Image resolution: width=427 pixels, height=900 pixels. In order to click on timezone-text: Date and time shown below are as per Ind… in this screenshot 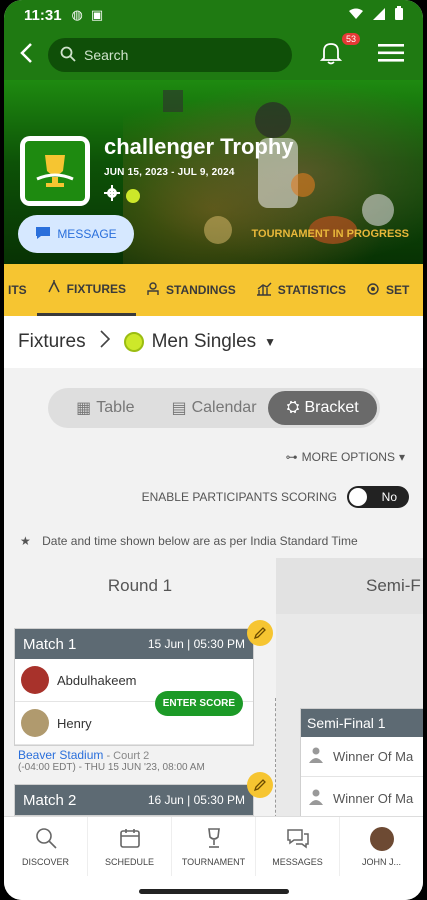, I will do `click(200, 541)`.